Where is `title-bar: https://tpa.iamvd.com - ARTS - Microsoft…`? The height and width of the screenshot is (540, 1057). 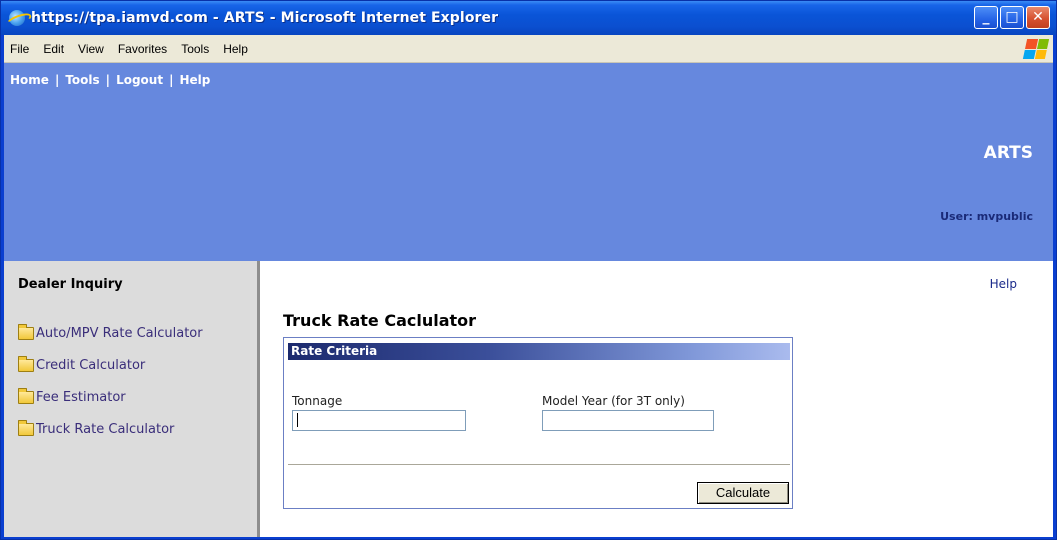
title-bar: https://tpa.iamvd.com - ARTS - Microsoft… is located at coordinates (528, 18).